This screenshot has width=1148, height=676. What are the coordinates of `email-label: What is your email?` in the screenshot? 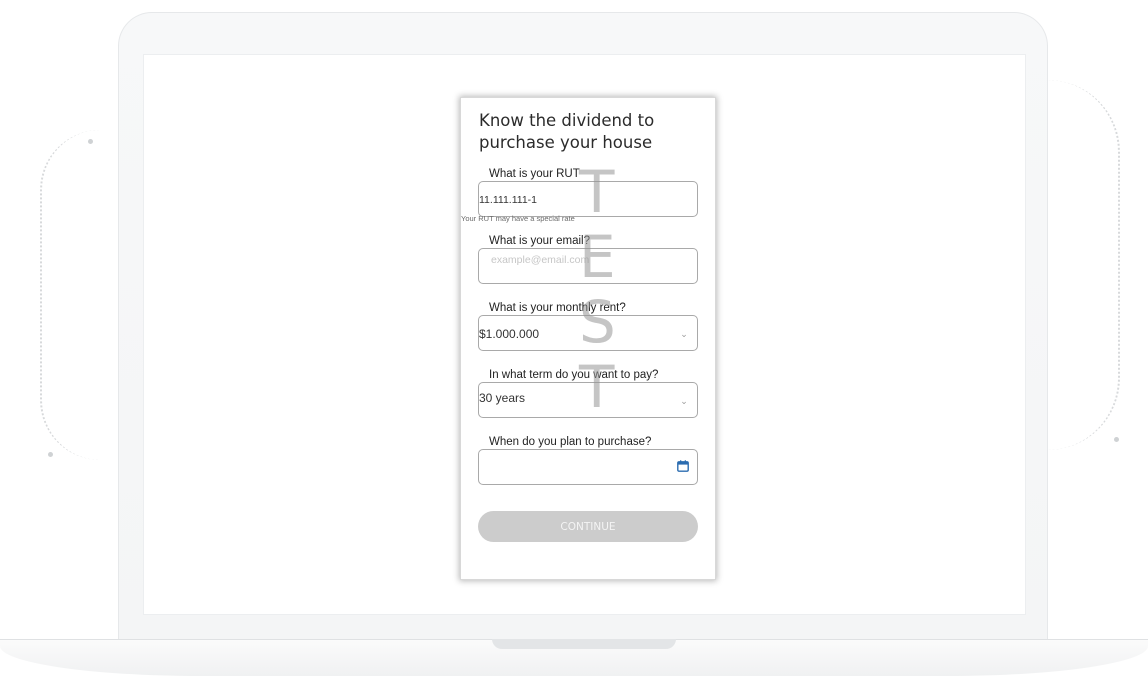 It's located at (539, 241).